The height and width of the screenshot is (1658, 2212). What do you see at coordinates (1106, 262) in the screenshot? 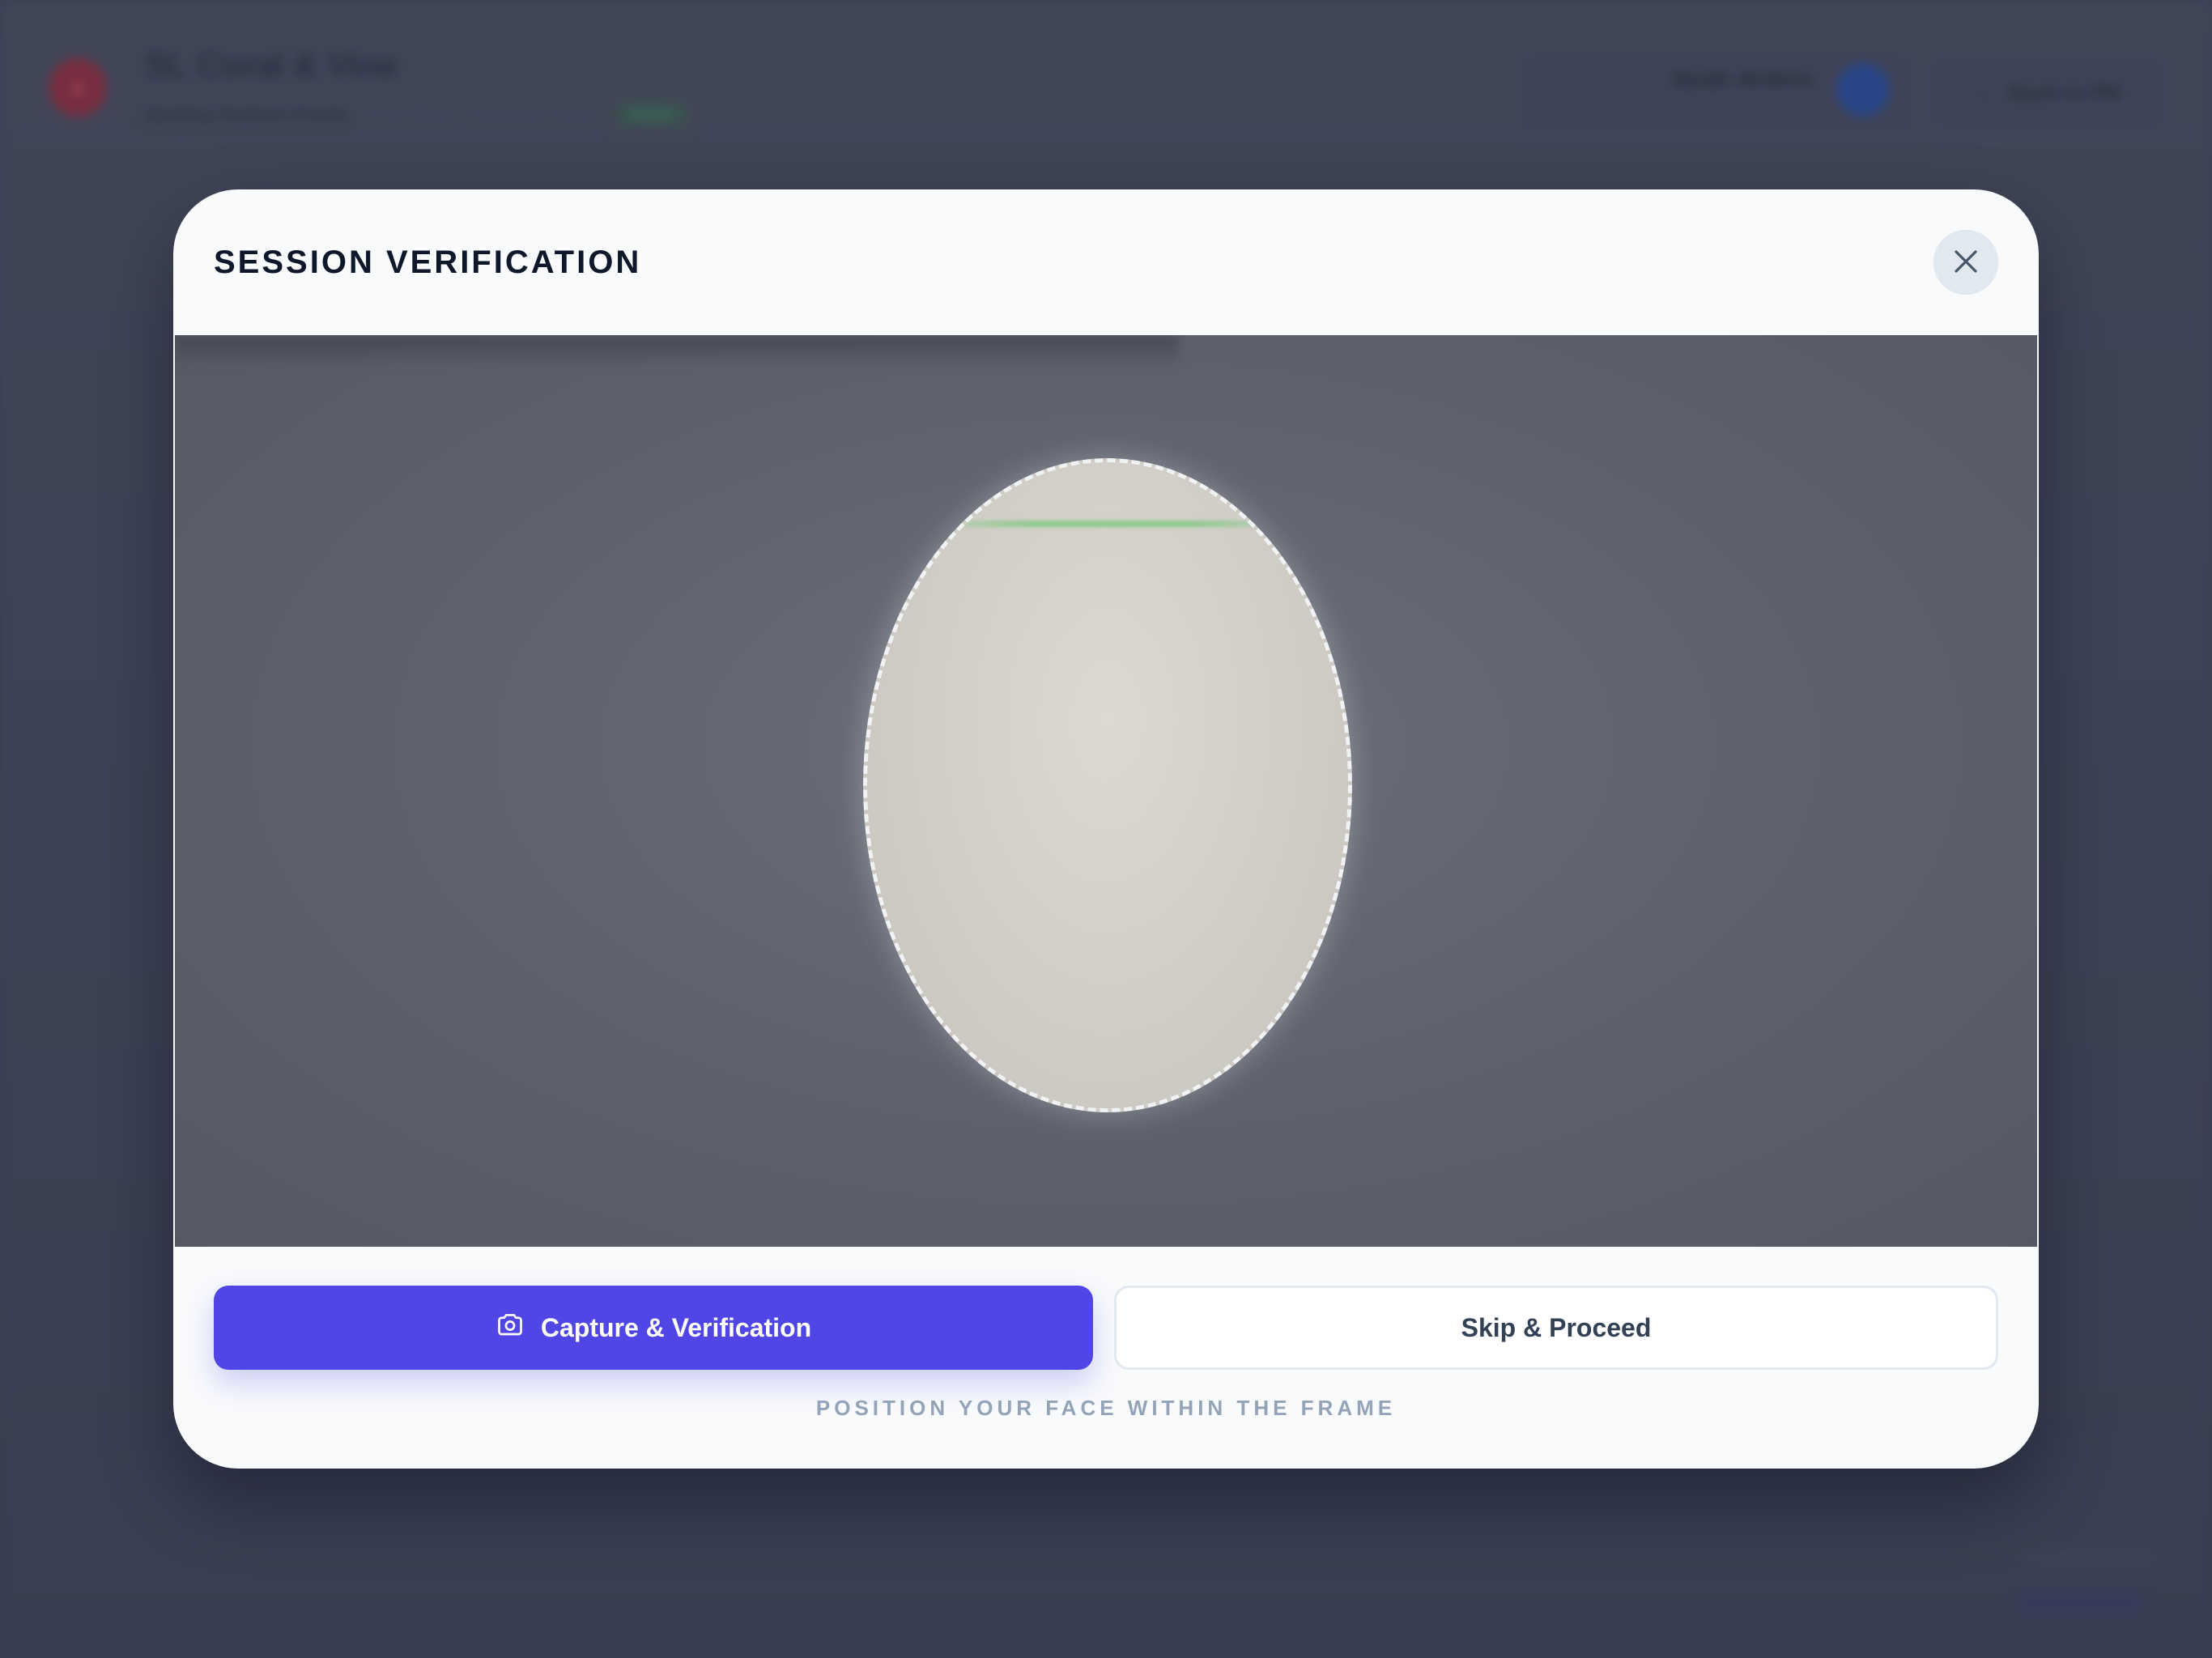
I see `modal-header: SESSION VERIFICATION` at bounding box center [1106, 262].